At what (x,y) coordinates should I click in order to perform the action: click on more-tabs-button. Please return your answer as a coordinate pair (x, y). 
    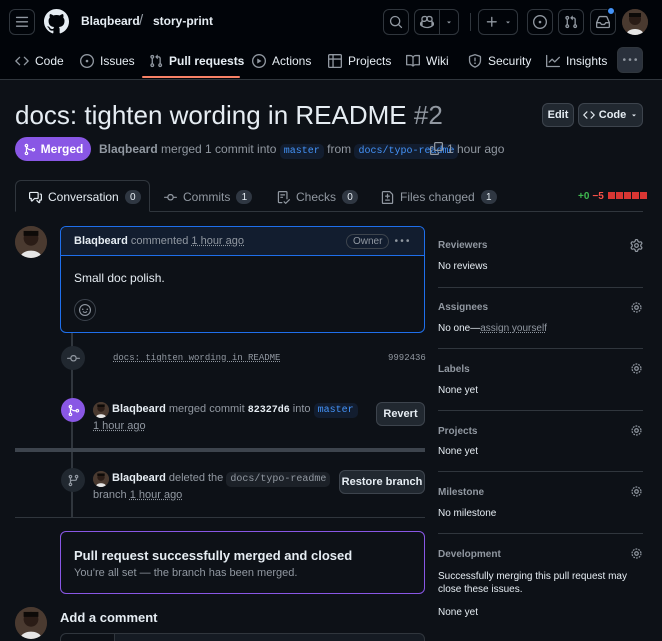
    Looking at the image, I should click on (630, 60).